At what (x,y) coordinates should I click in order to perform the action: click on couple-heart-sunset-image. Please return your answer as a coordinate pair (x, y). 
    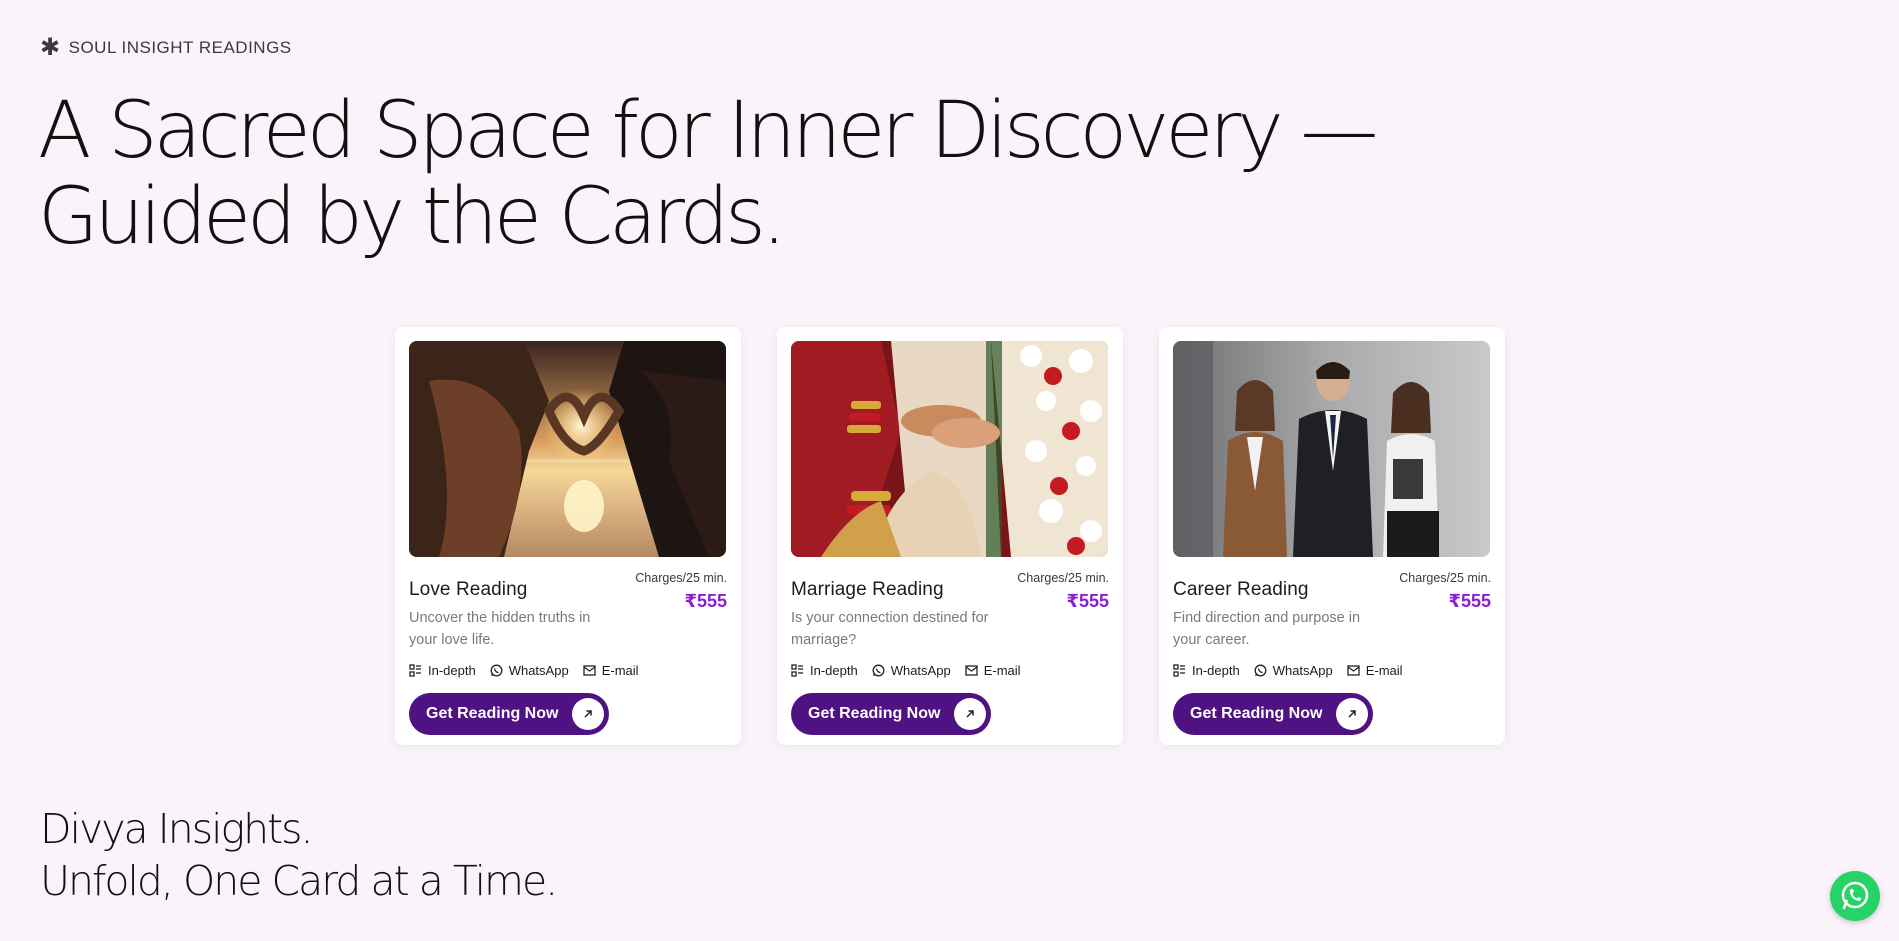
    Looking at the image, I should click on (567, 449).